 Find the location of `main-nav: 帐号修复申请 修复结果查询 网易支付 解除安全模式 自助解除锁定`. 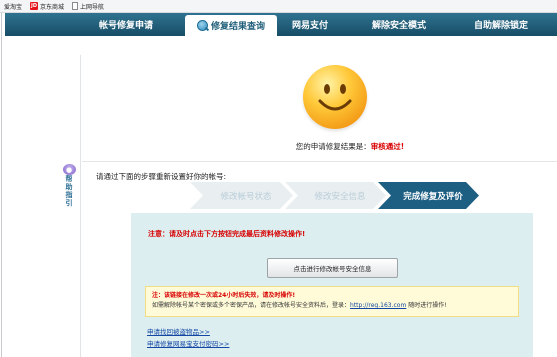

main-nav: 帐号修复申请 修复结果查询 网易支付 解除安全模式 自助解除锁定 is located at coordinates (281, 24).